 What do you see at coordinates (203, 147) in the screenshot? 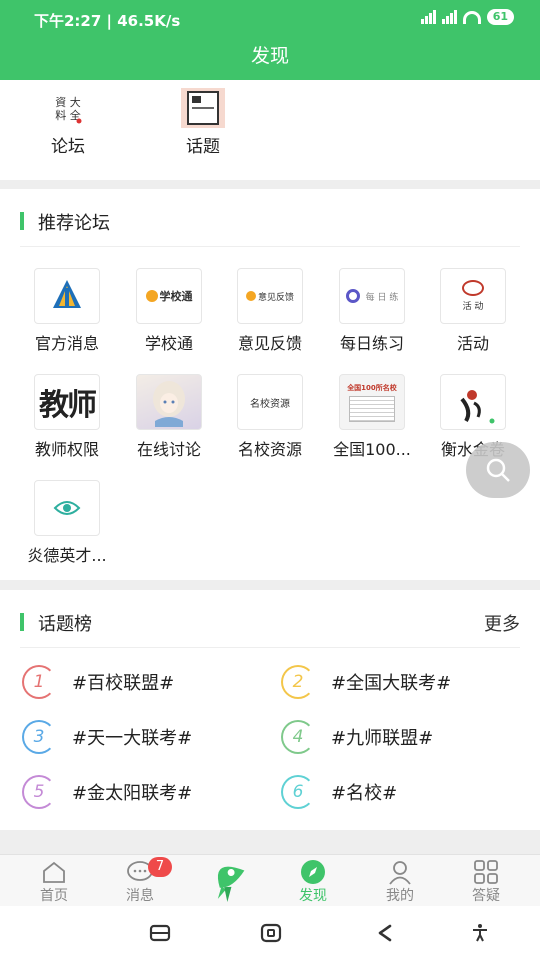
I see `quick-label-topic: 话题` at bounding box center [203, 147].